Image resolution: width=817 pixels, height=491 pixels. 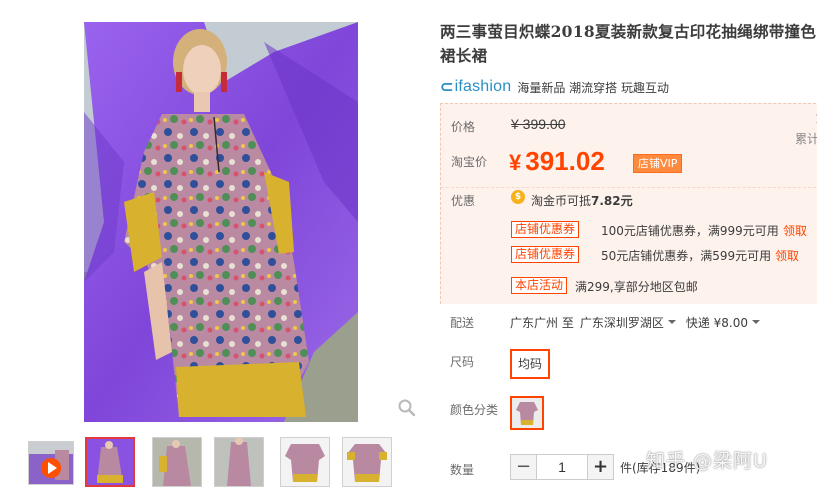 I want to click on delivery-row: 广东广州 至 广东深圳罗湖区 快递 ¥8.00, so click(x=640, y=322).